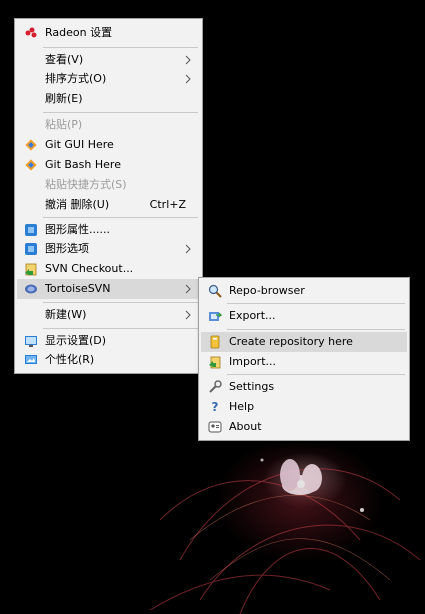 The width and height of the screenshot is (425, 614). I want to click on personalize-icon, so click(31, 359).